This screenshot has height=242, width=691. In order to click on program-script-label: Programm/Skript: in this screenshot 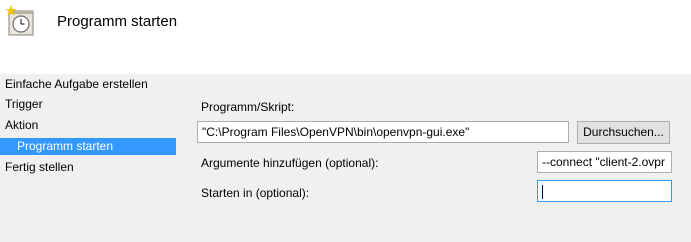, I will do `click(248, 107)`.